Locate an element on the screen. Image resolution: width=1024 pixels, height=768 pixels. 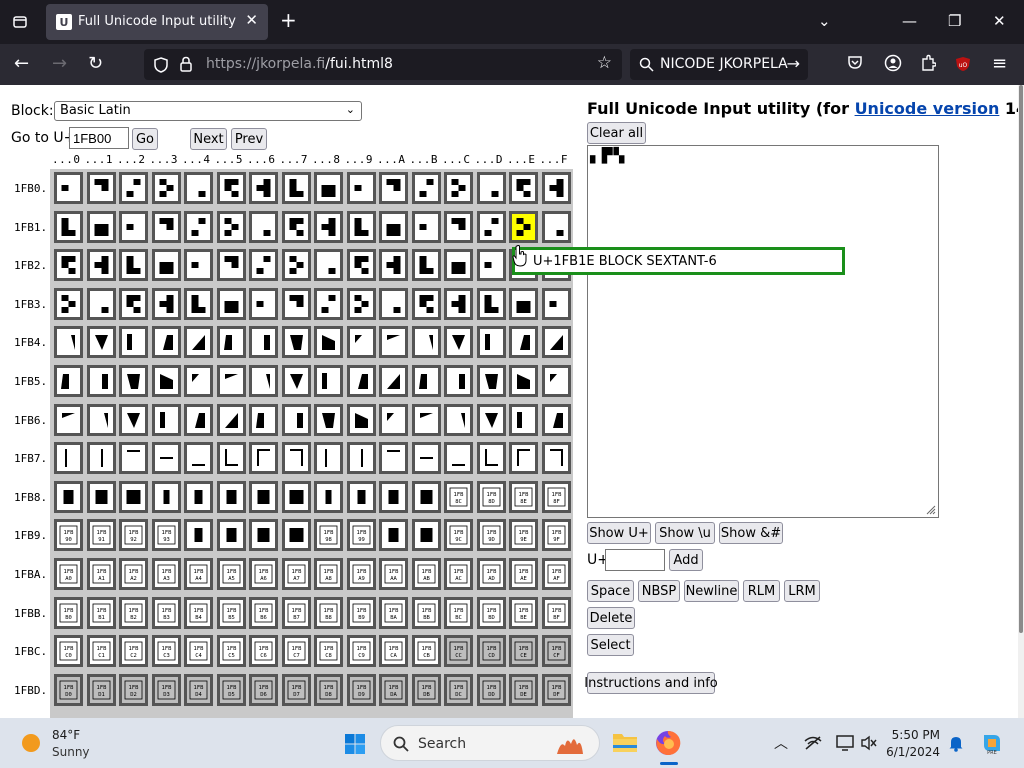
grid-cell: 1FB CB is located at coordinates (426, 651).